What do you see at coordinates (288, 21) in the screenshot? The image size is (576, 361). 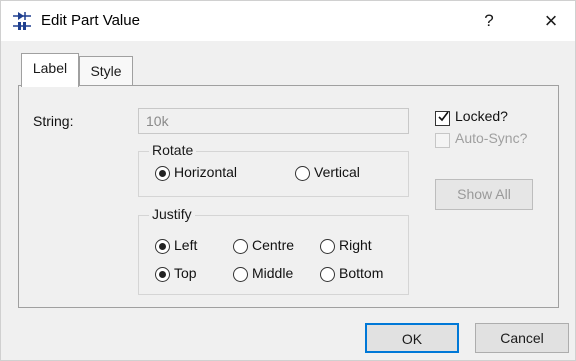 I see `title-bar: Edit Part Value ? ×` at bounding box center [288, 21].